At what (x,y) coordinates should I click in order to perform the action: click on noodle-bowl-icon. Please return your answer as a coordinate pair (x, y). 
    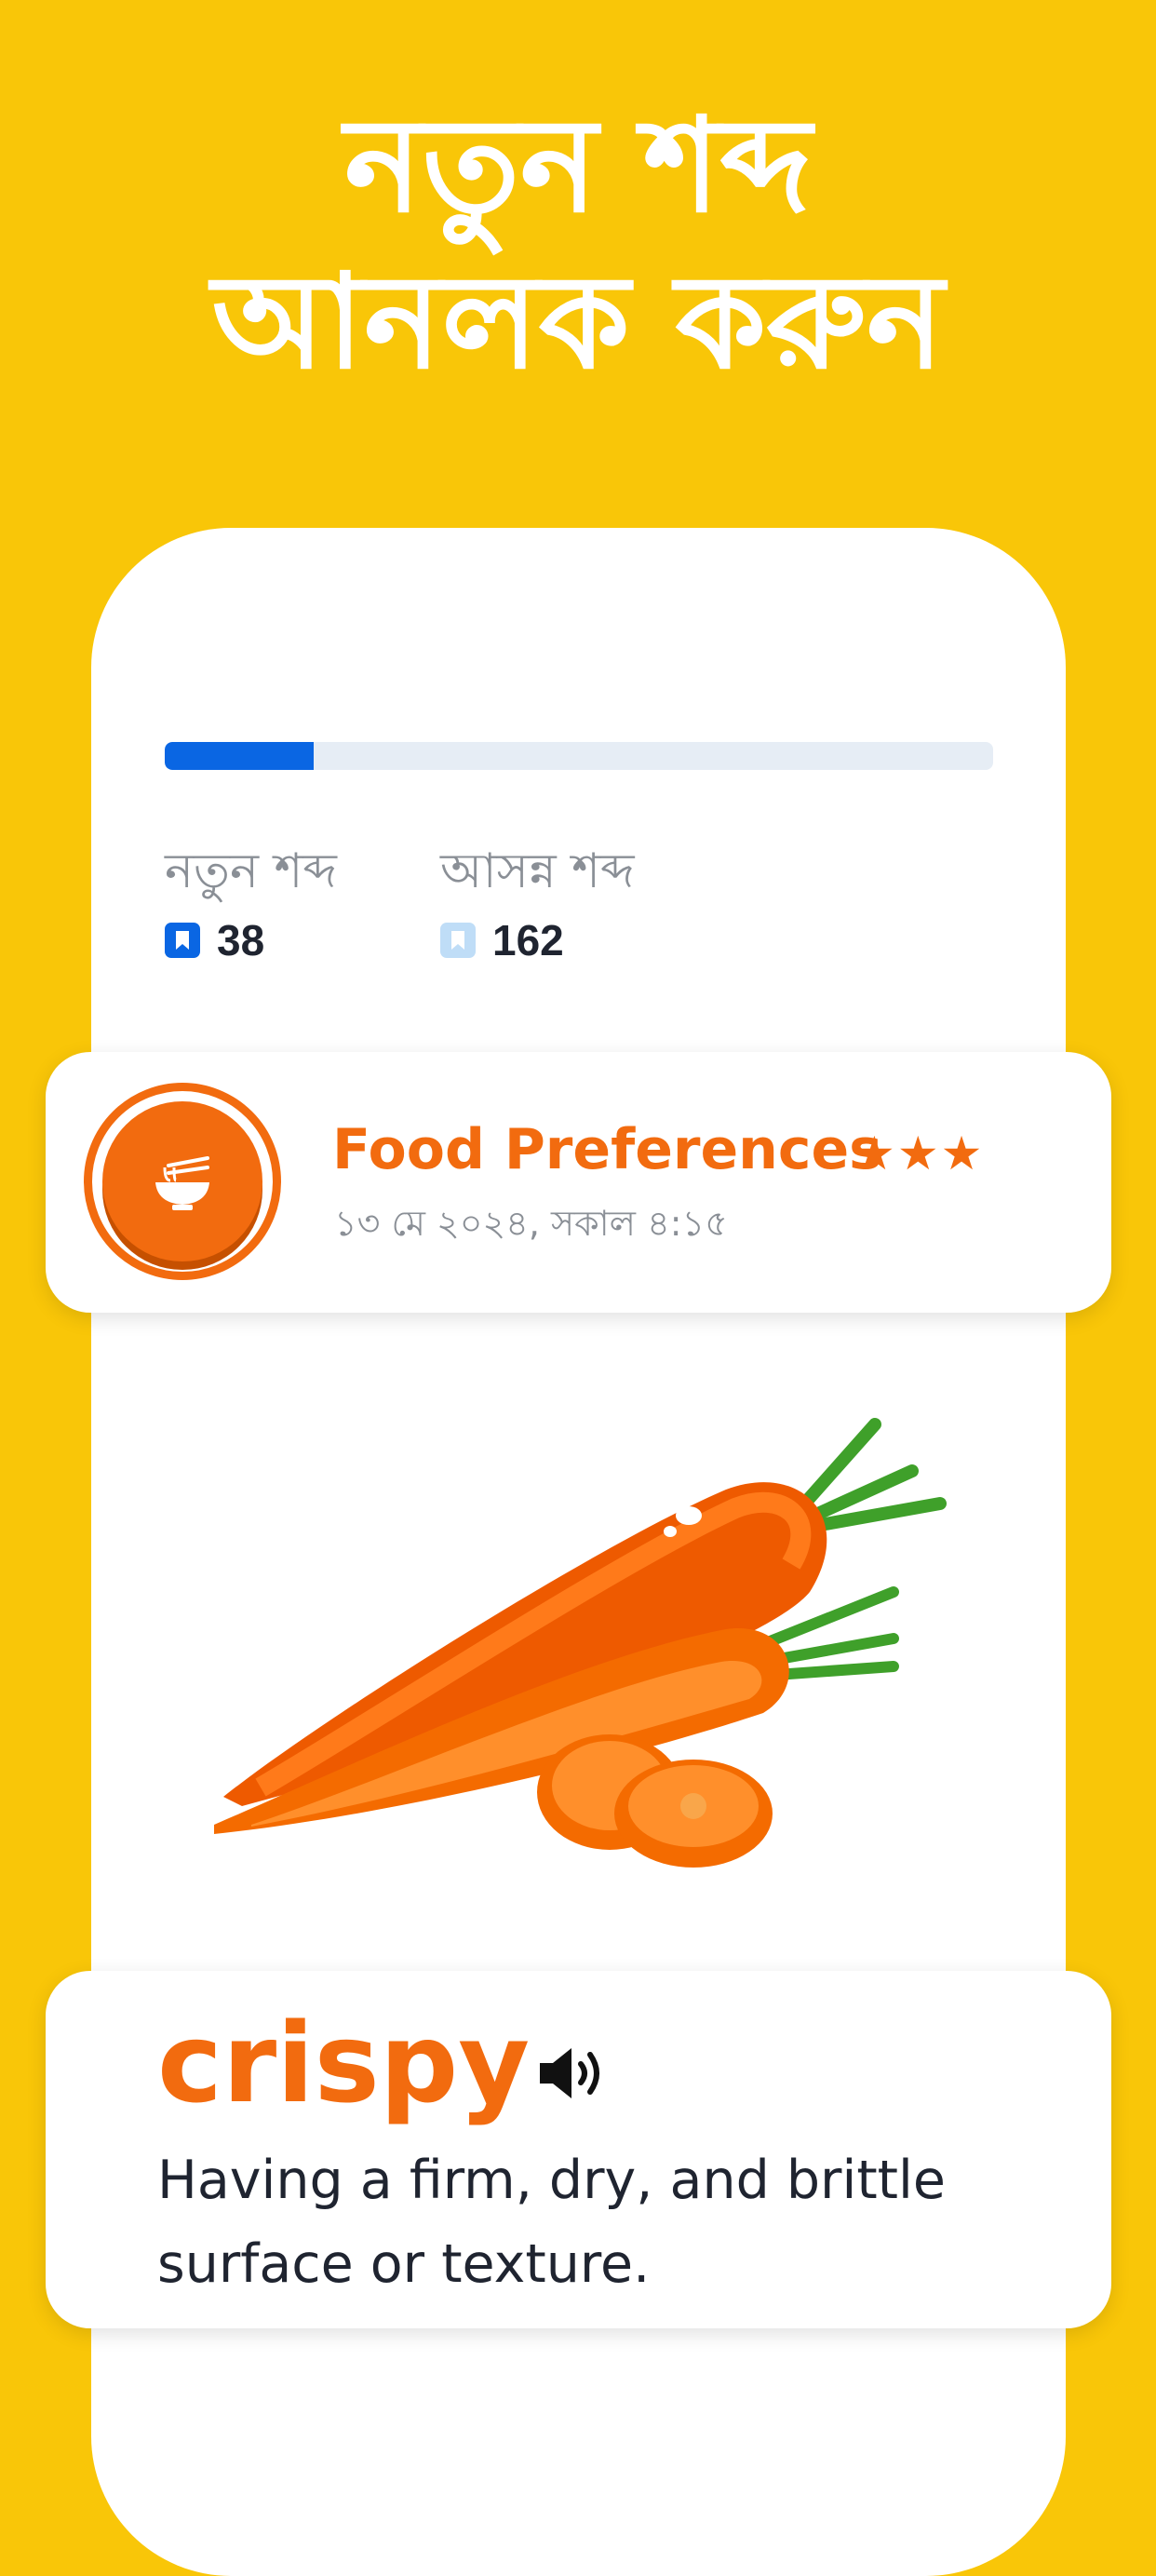
    Looking at the image, I should click on (182, 1183).